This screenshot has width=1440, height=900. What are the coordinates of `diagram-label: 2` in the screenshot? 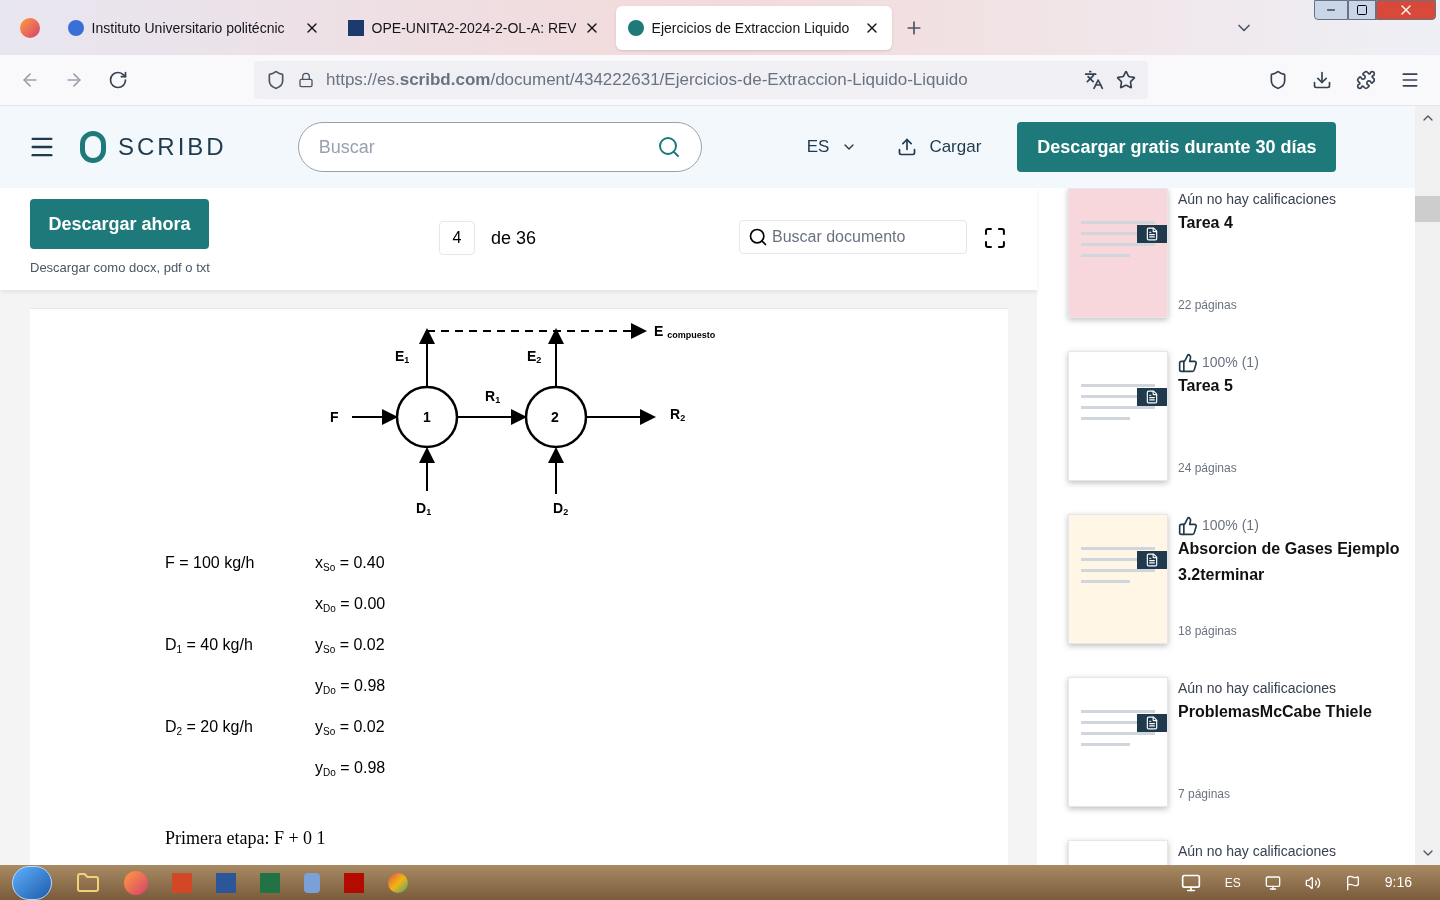 It's located at (555, 417).